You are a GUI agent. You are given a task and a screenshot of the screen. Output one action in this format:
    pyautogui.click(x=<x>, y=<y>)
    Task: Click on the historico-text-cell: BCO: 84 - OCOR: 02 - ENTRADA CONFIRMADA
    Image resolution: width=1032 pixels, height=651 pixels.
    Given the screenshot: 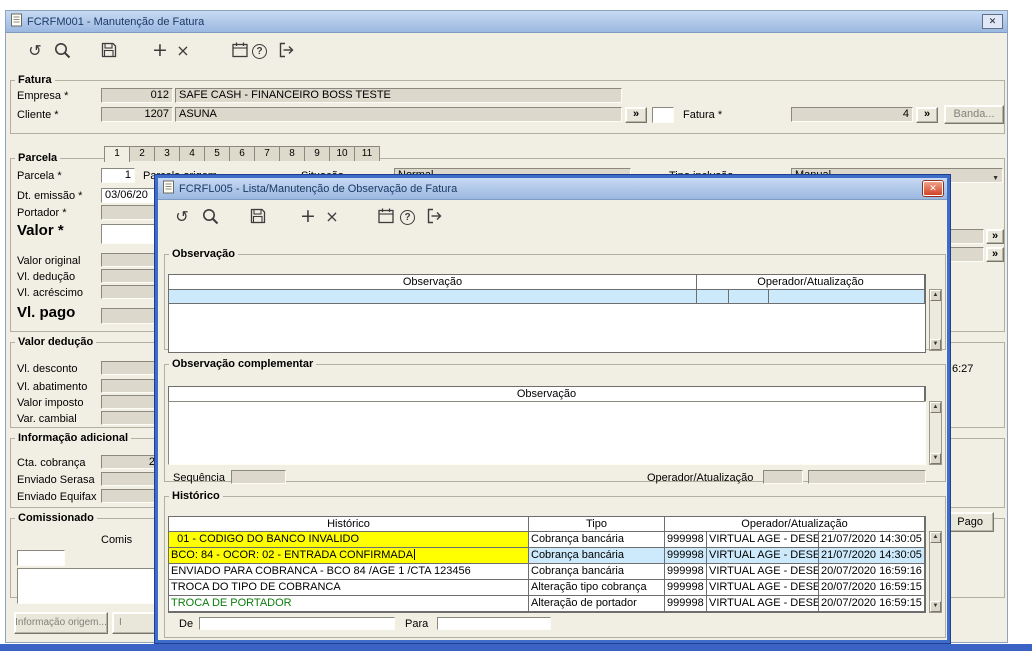 What is the action you would take?
    pyautogui.click(x=349, y=556)
    